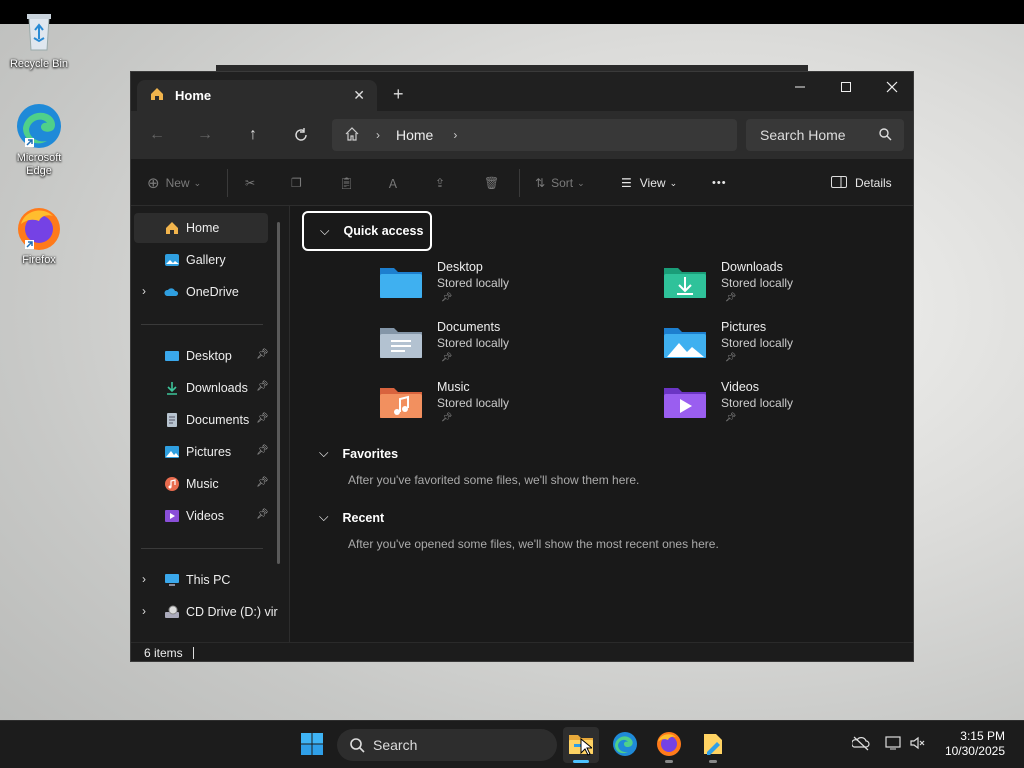 This screenshot has height=768, width=1024. What do you see at coordinates (172, 388) in the screenshot?
I see `download-icon` at bounding box center [172, 388].